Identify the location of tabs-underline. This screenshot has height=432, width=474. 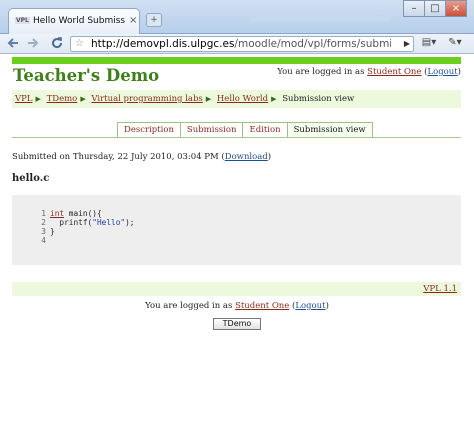
(236, 137).